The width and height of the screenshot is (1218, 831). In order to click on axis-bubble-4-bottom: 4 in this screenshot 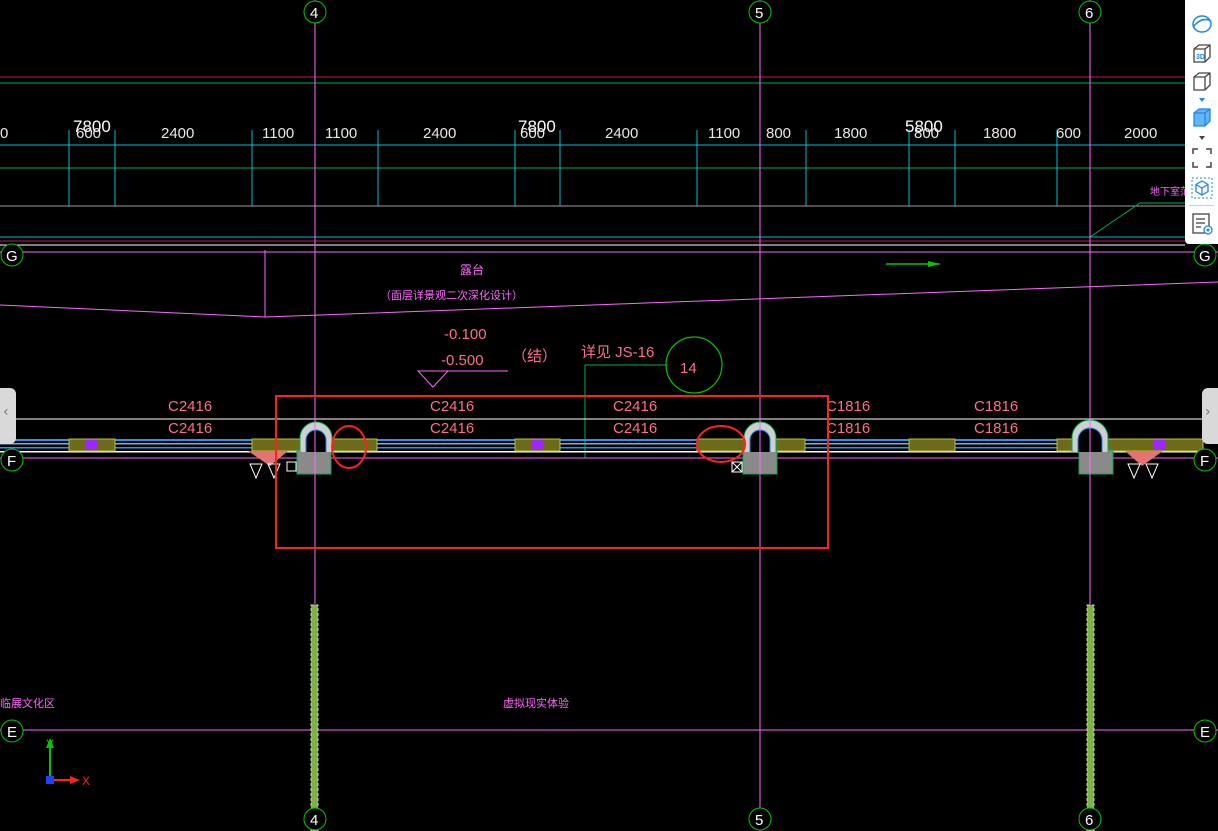, I will do `click(315, 819)`.